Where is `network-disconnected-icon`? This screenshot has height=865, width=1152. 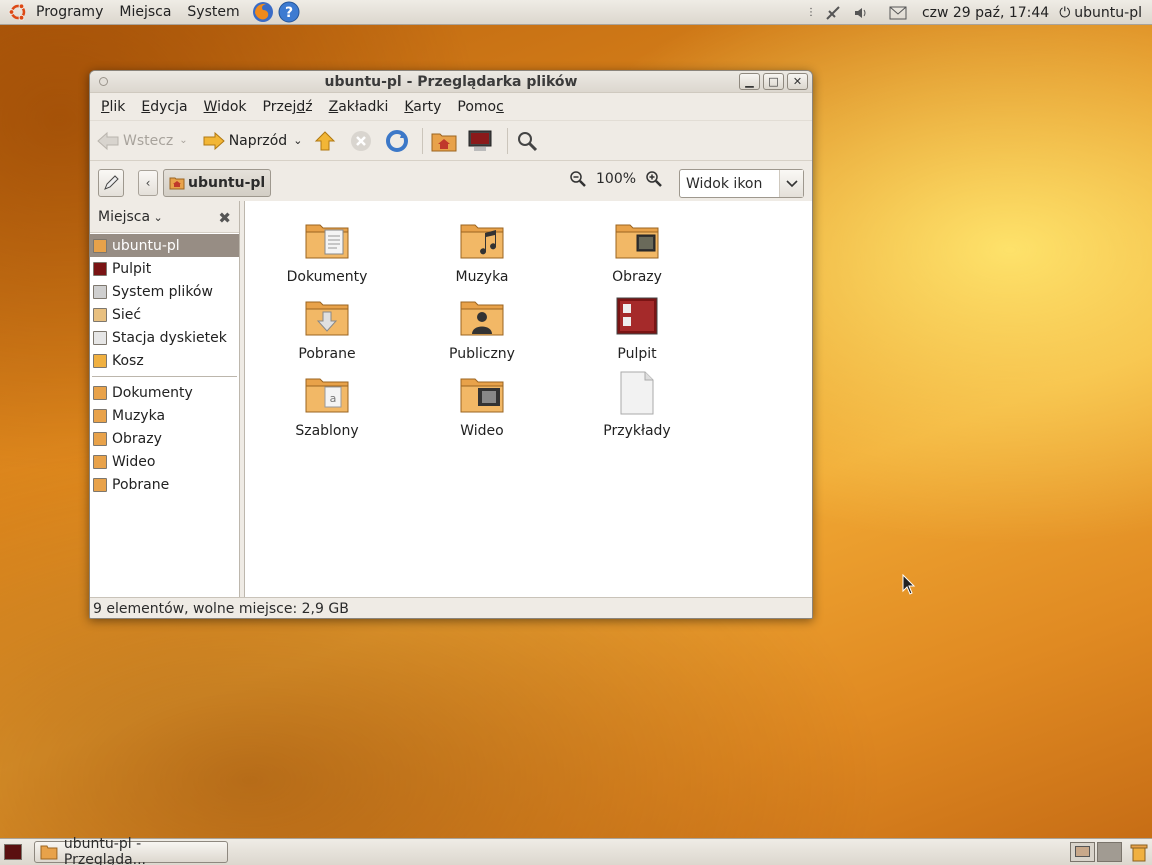 network-disconnected-icon is located at coordinates (833, 13).